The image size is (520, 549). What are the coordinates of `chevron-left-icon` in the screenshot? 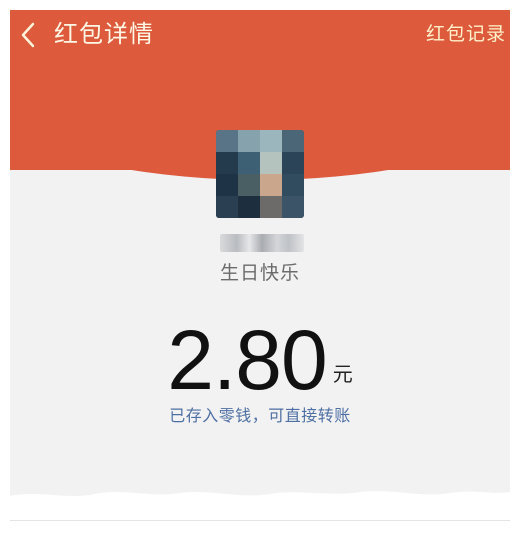 It's located at (28, 35).